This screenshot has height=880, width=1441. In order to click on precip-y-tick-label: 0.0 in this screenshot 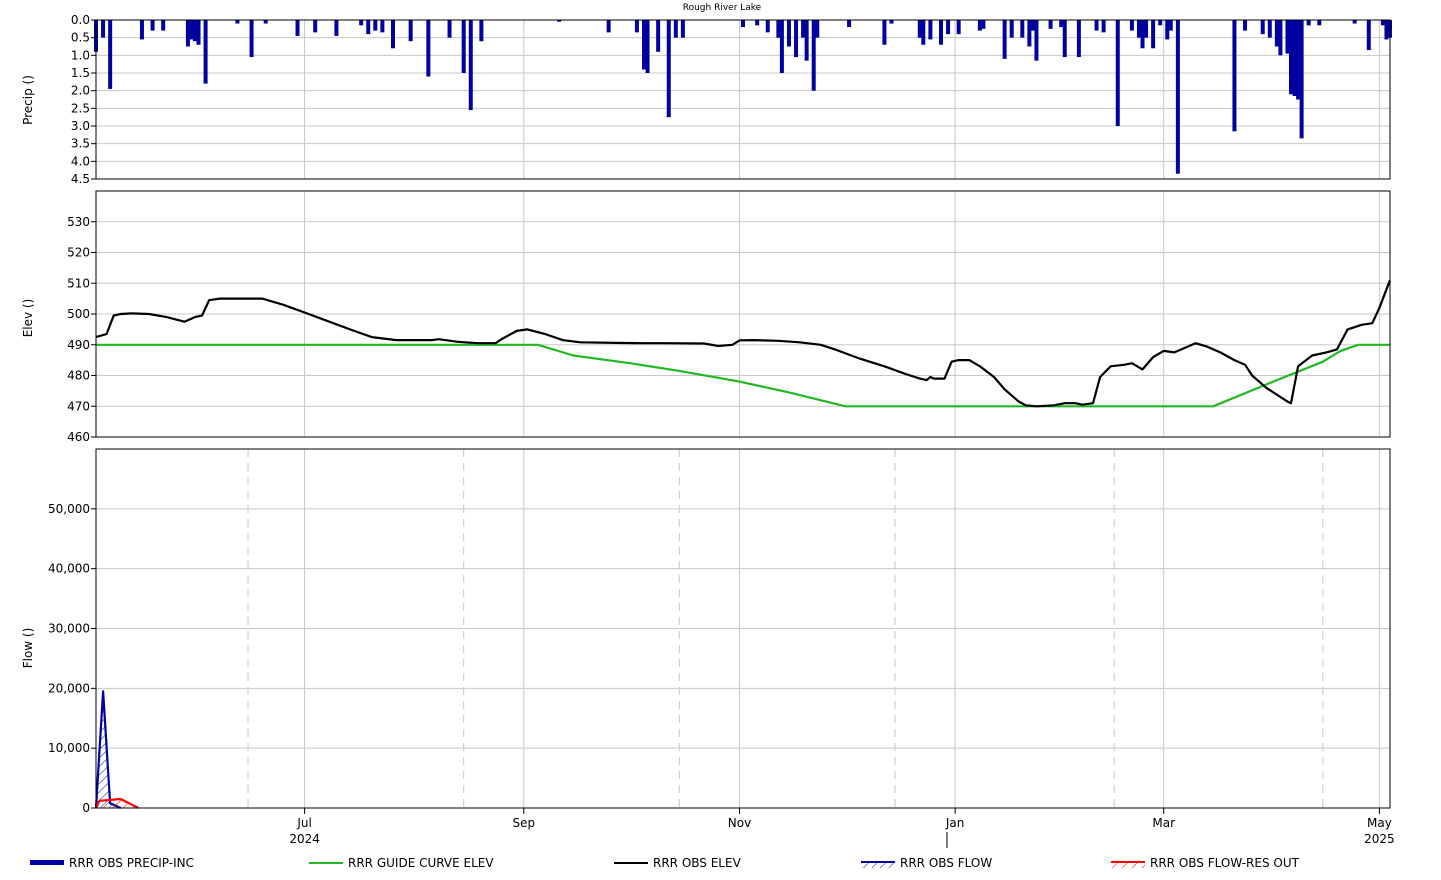, I will do `click(80, 20)`.